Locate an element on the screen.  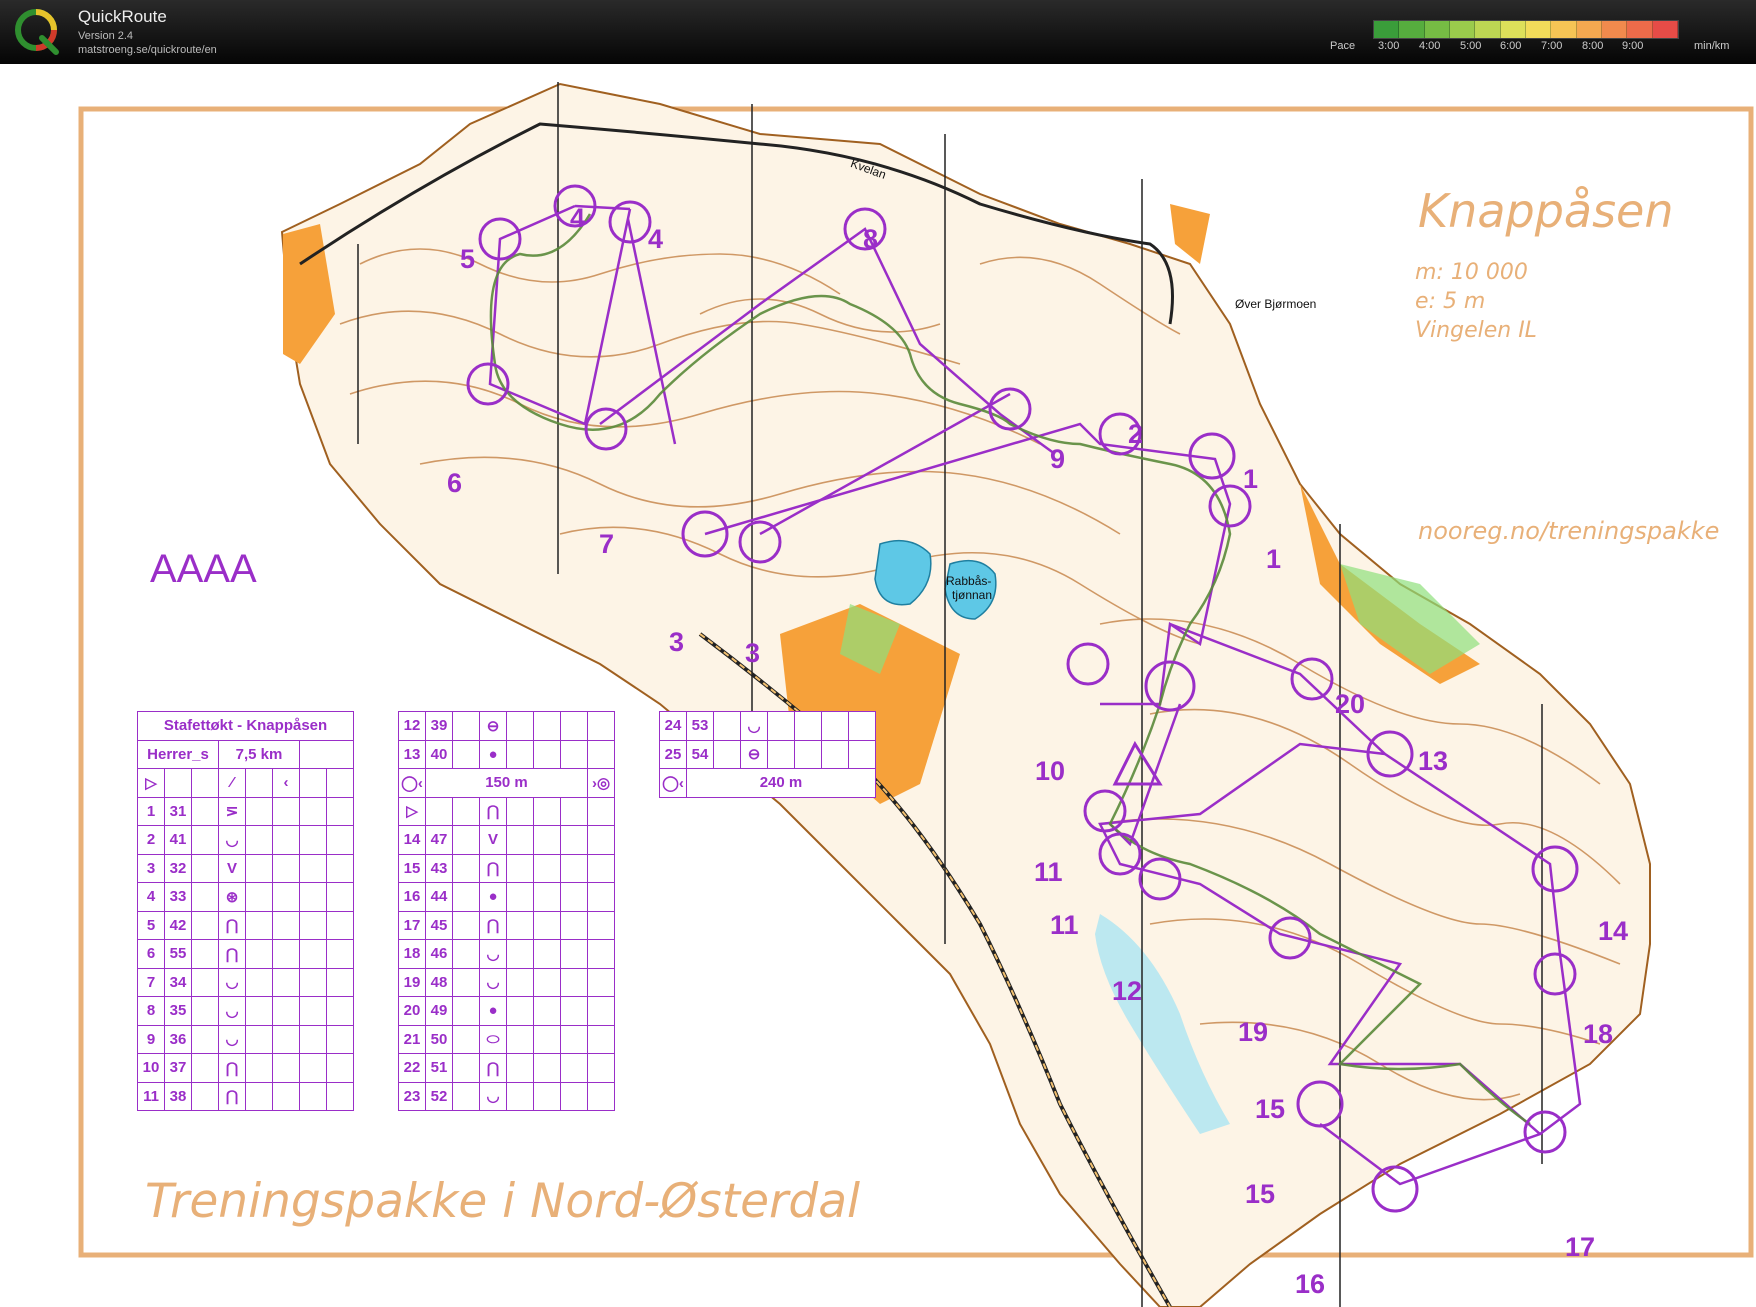
sheet-title: Stafettøkt - Knappåsen is located at coordinates (245, 726).